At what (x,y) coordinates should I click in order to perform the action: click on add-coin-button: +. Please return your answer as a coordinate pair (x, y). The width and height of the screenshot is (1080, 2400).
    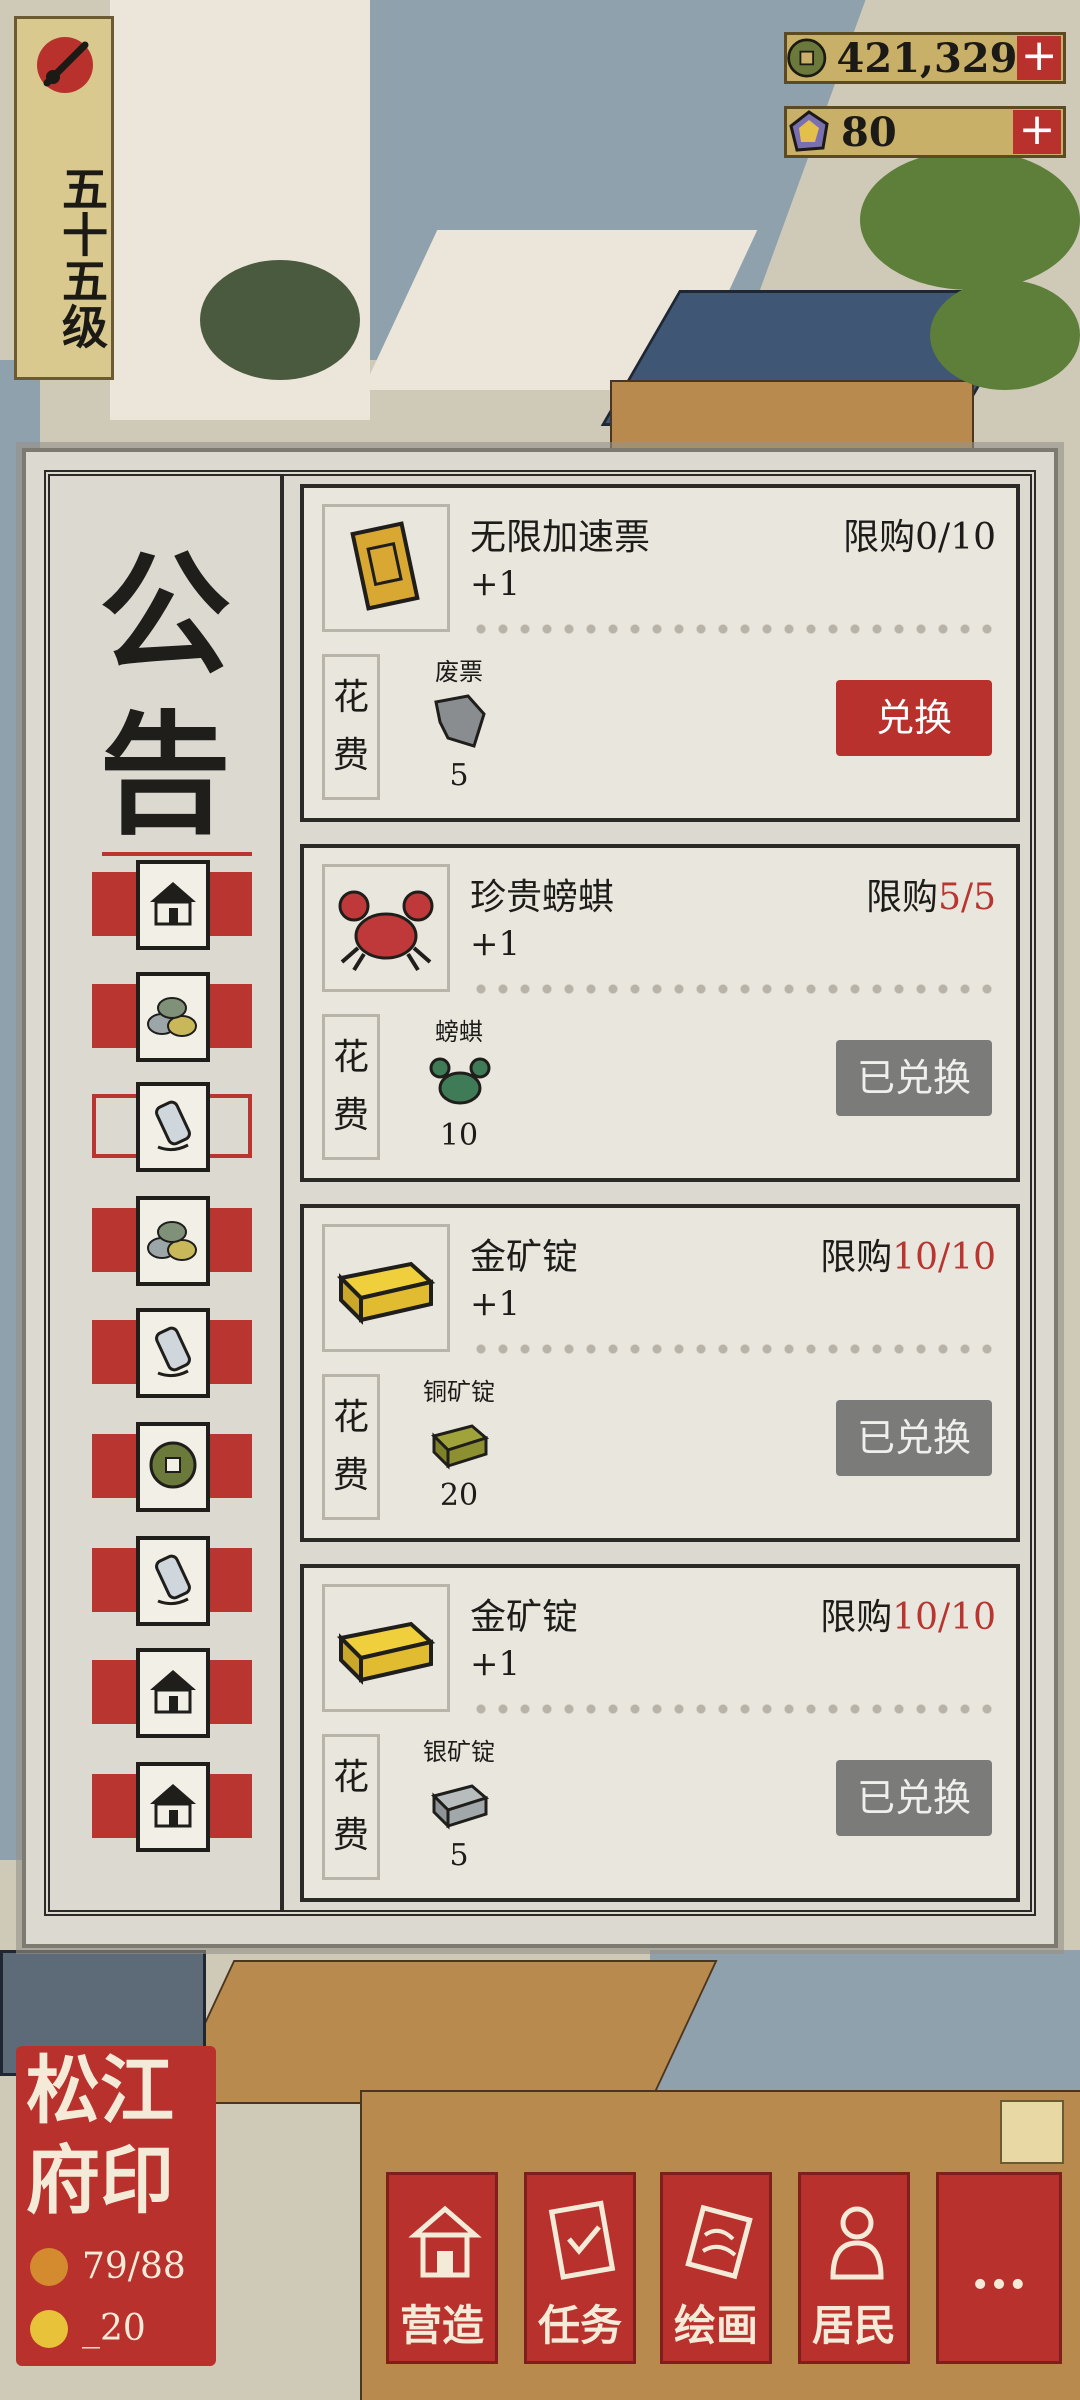
    Looking at the image, I should click on (1039, 57).